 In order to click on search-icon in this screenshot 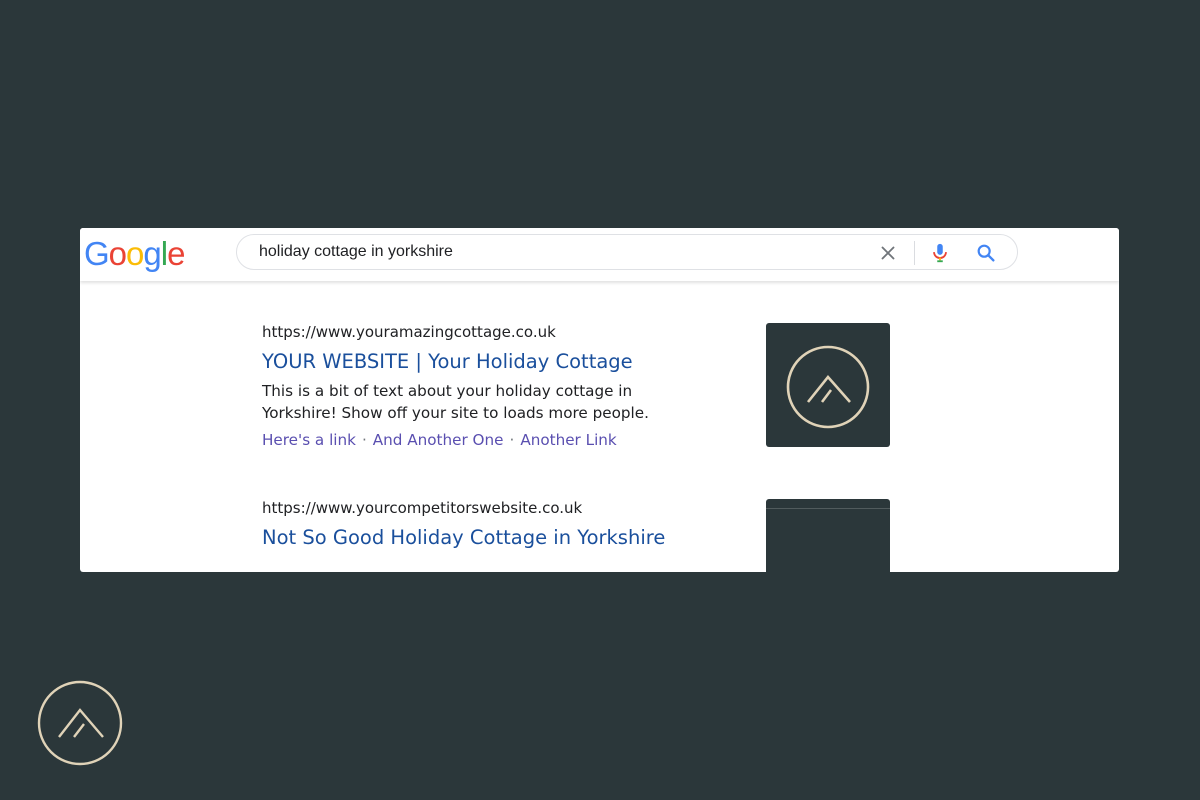, I will do `click(986, 253)`.